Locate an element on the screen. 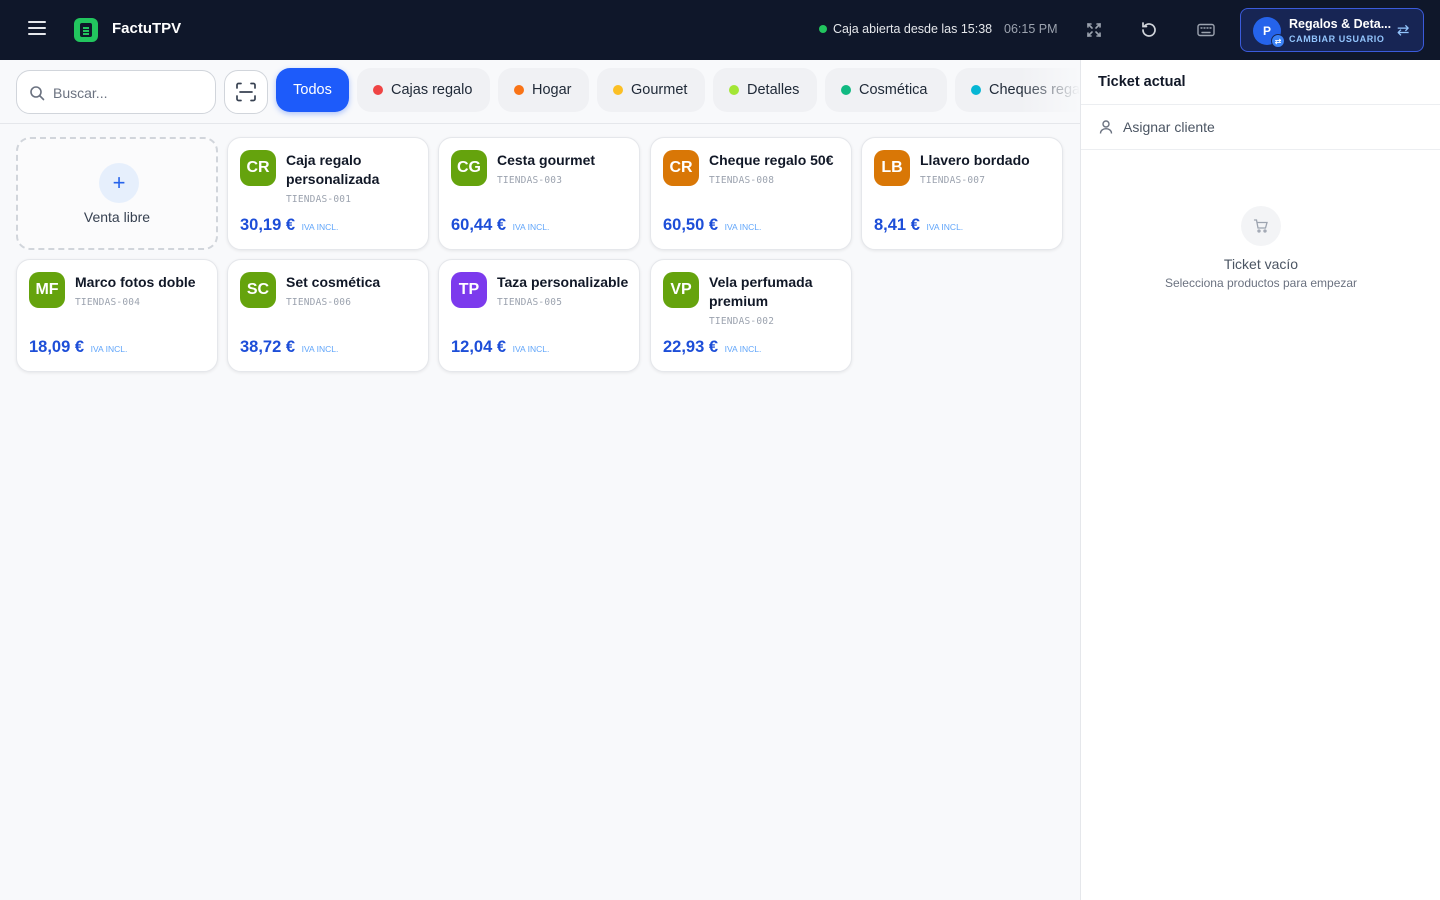 This screenshot has width=1440, height=900. app-title: FactuTPV is located at coordinates (147, 28).